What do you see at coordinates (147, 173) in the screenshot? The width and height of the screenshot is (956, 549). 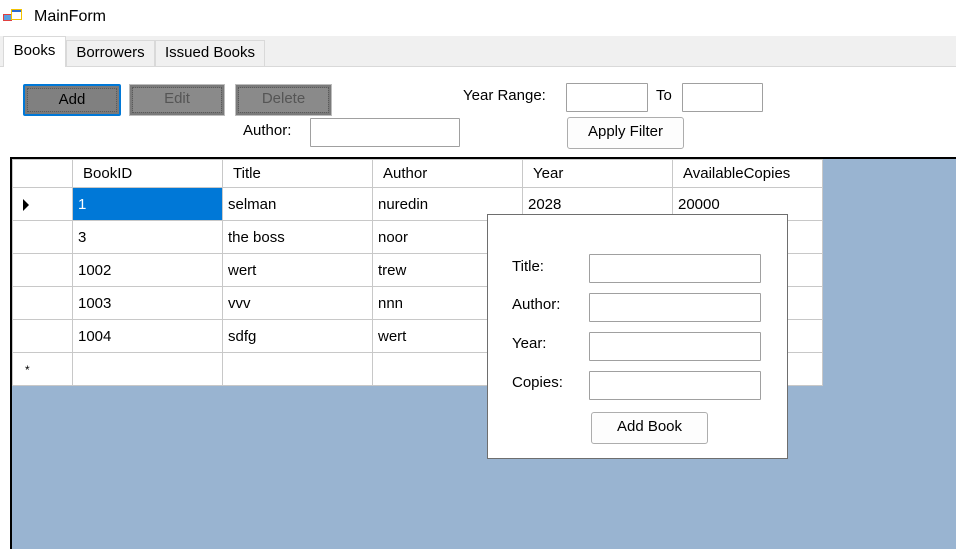 I see `column-header-bookid: BookID` at bounding box center [147, 173].